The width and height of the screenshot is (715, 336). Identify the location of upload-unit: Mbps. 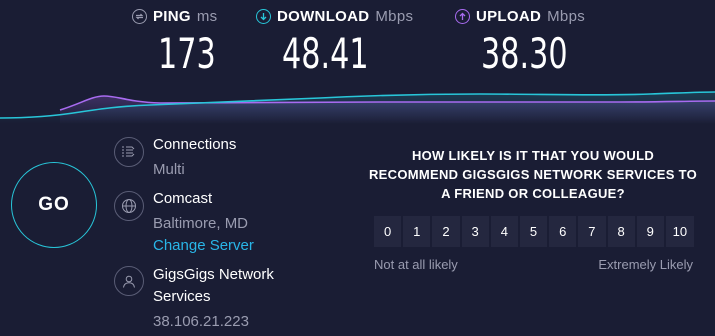
(566, 16).